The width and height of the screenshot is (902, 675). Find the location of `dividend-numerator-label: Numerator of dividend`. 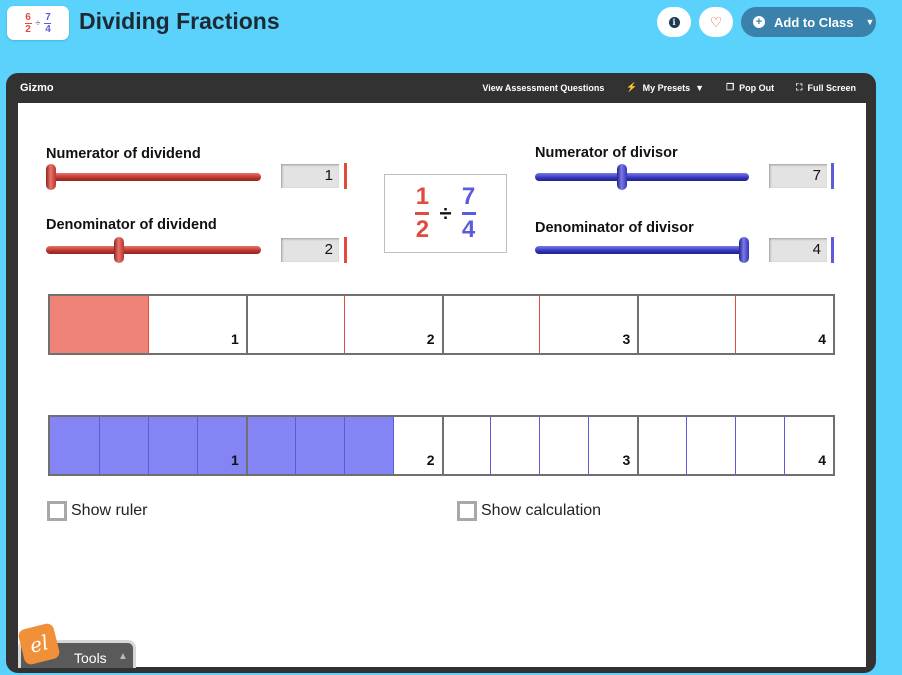

dividend-numerator-label: Numerator of dividend is located at coordinates (123, 154).